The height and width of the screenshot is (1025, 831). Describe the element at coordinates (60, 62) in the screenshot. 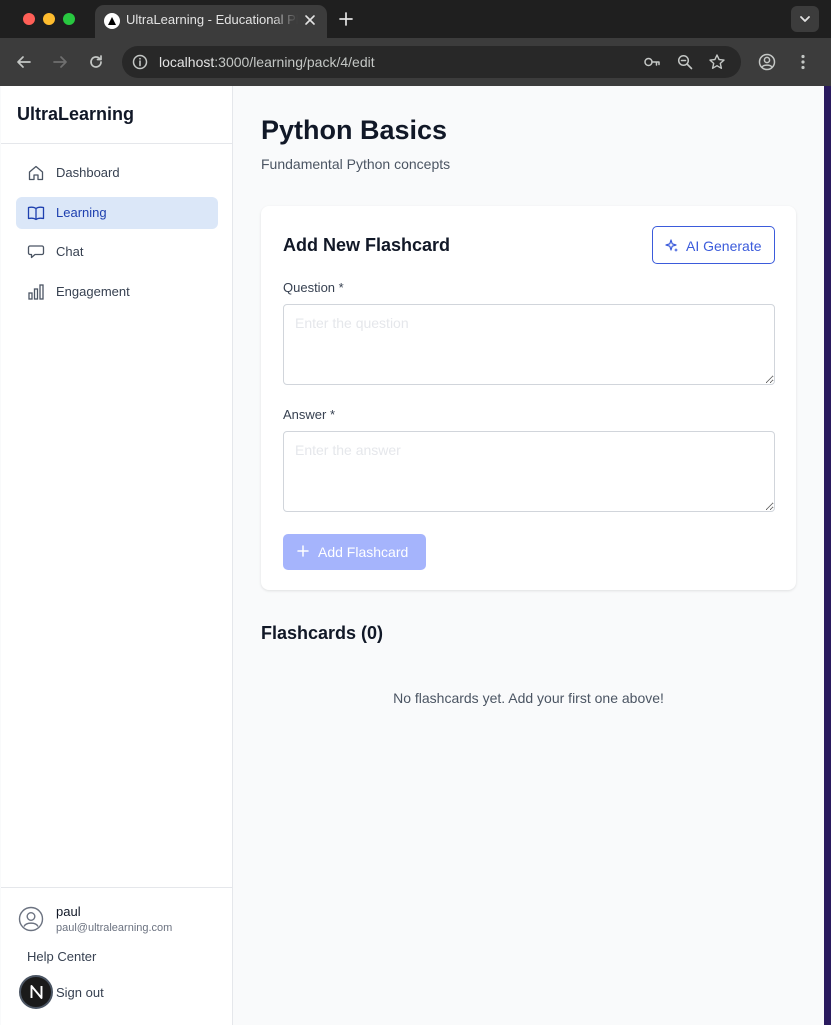

I see `forward-arrow-icon` at that location.